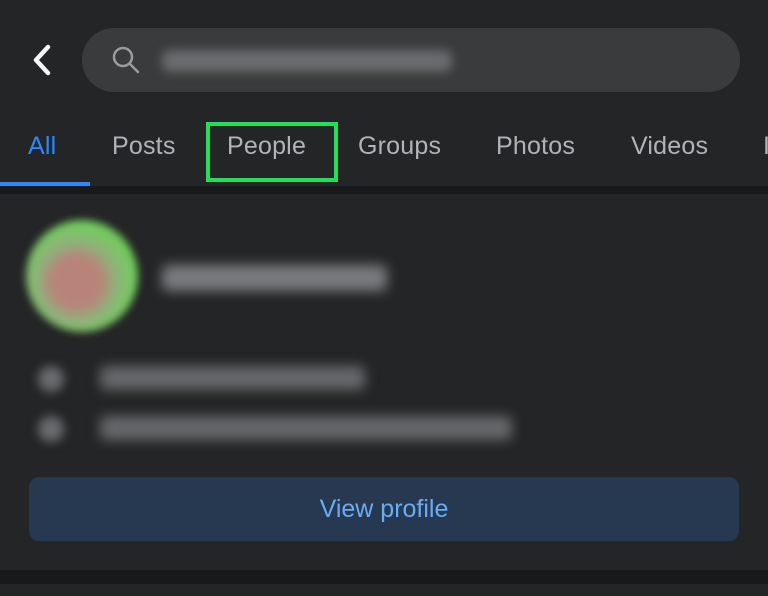 The width and height of the screenshot is (768, 596). Describe the element at coordinates (82, 276) in the screenshot. I see `avatar` at that location.